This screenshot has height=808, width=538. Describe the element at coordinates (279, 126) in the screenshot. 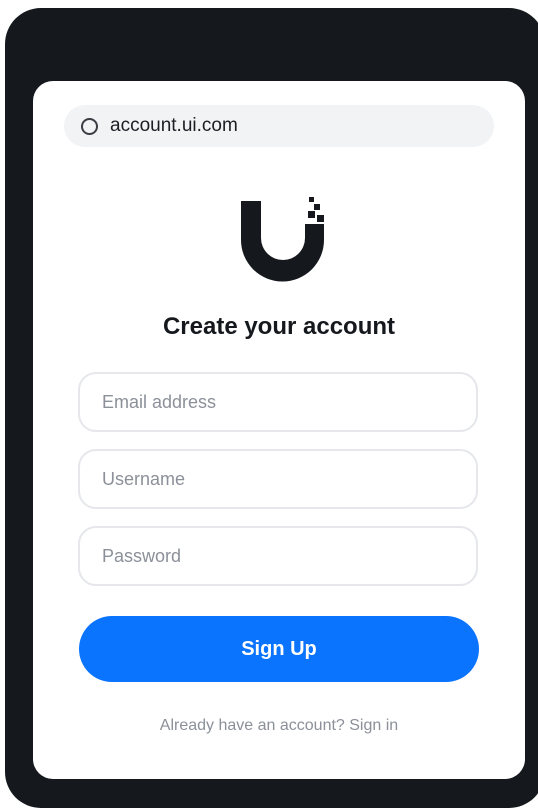

I see `address-bar: account.ui.com` at that location.